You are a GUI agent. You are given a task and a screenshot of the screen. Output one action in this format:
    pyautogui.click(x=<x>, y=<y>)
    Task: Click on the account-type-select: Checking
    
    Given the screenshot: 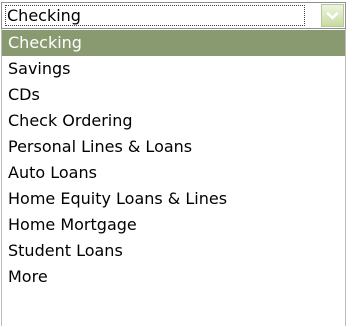 What is the action you would take?
    pyautogui.click(x=173, y=15)
    